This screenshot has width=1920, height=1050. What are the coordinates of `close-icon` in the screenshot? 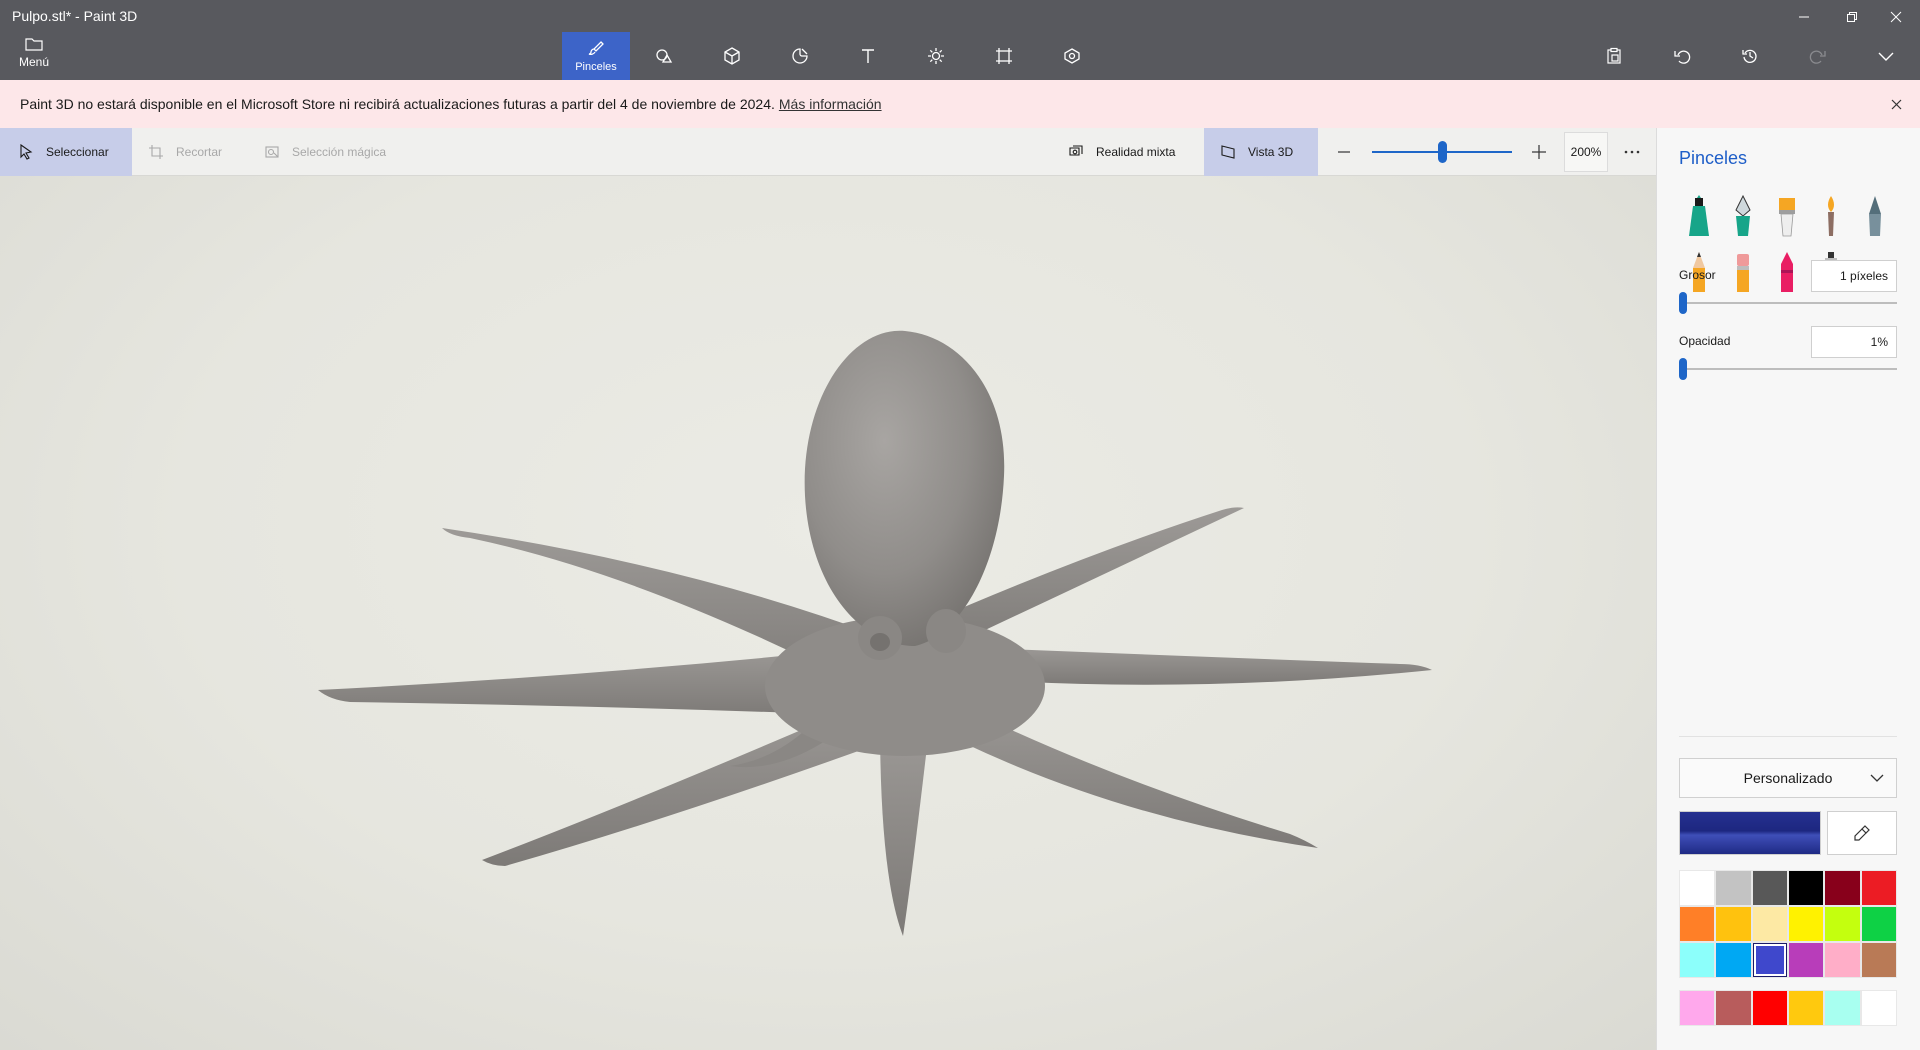 It's located at (1896, 17).